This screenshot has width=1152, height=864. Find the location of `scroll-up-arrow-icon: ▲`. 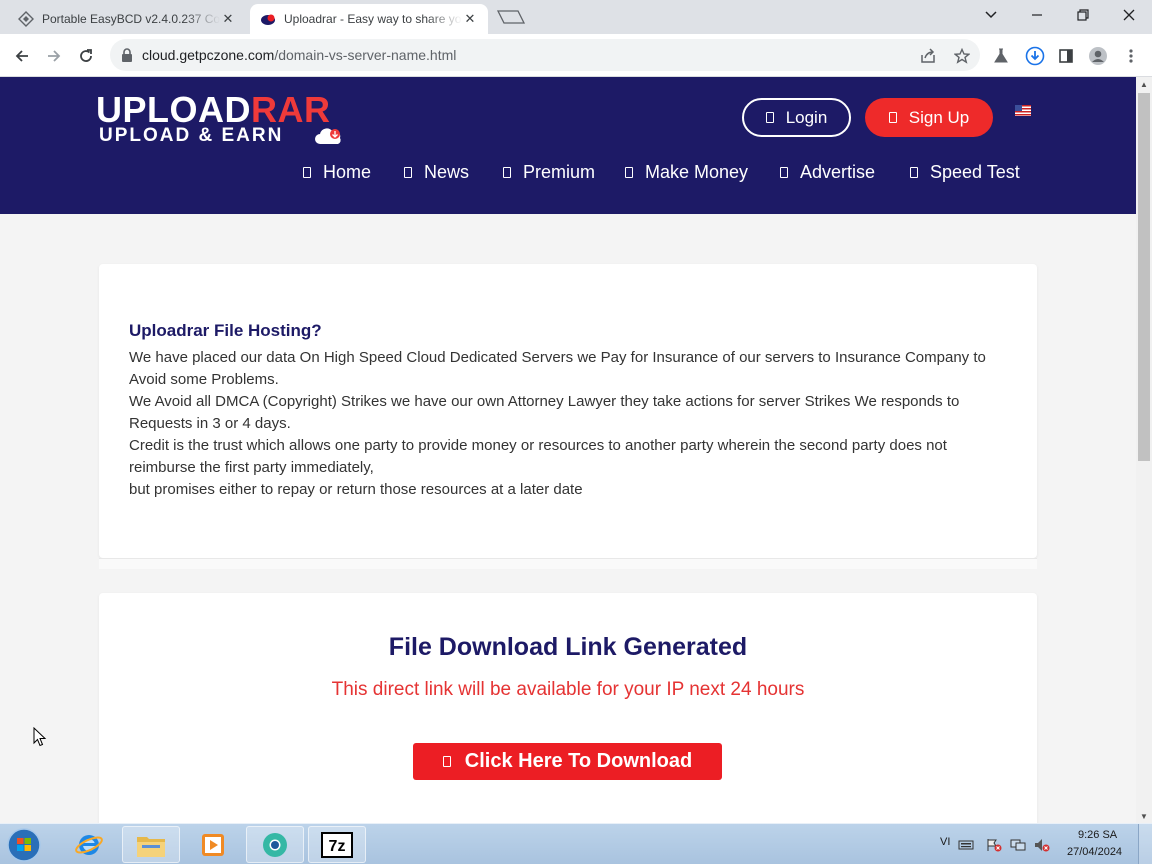

scroll-up-arrow-icon: ▲ is located at coordinates (1144, 84).